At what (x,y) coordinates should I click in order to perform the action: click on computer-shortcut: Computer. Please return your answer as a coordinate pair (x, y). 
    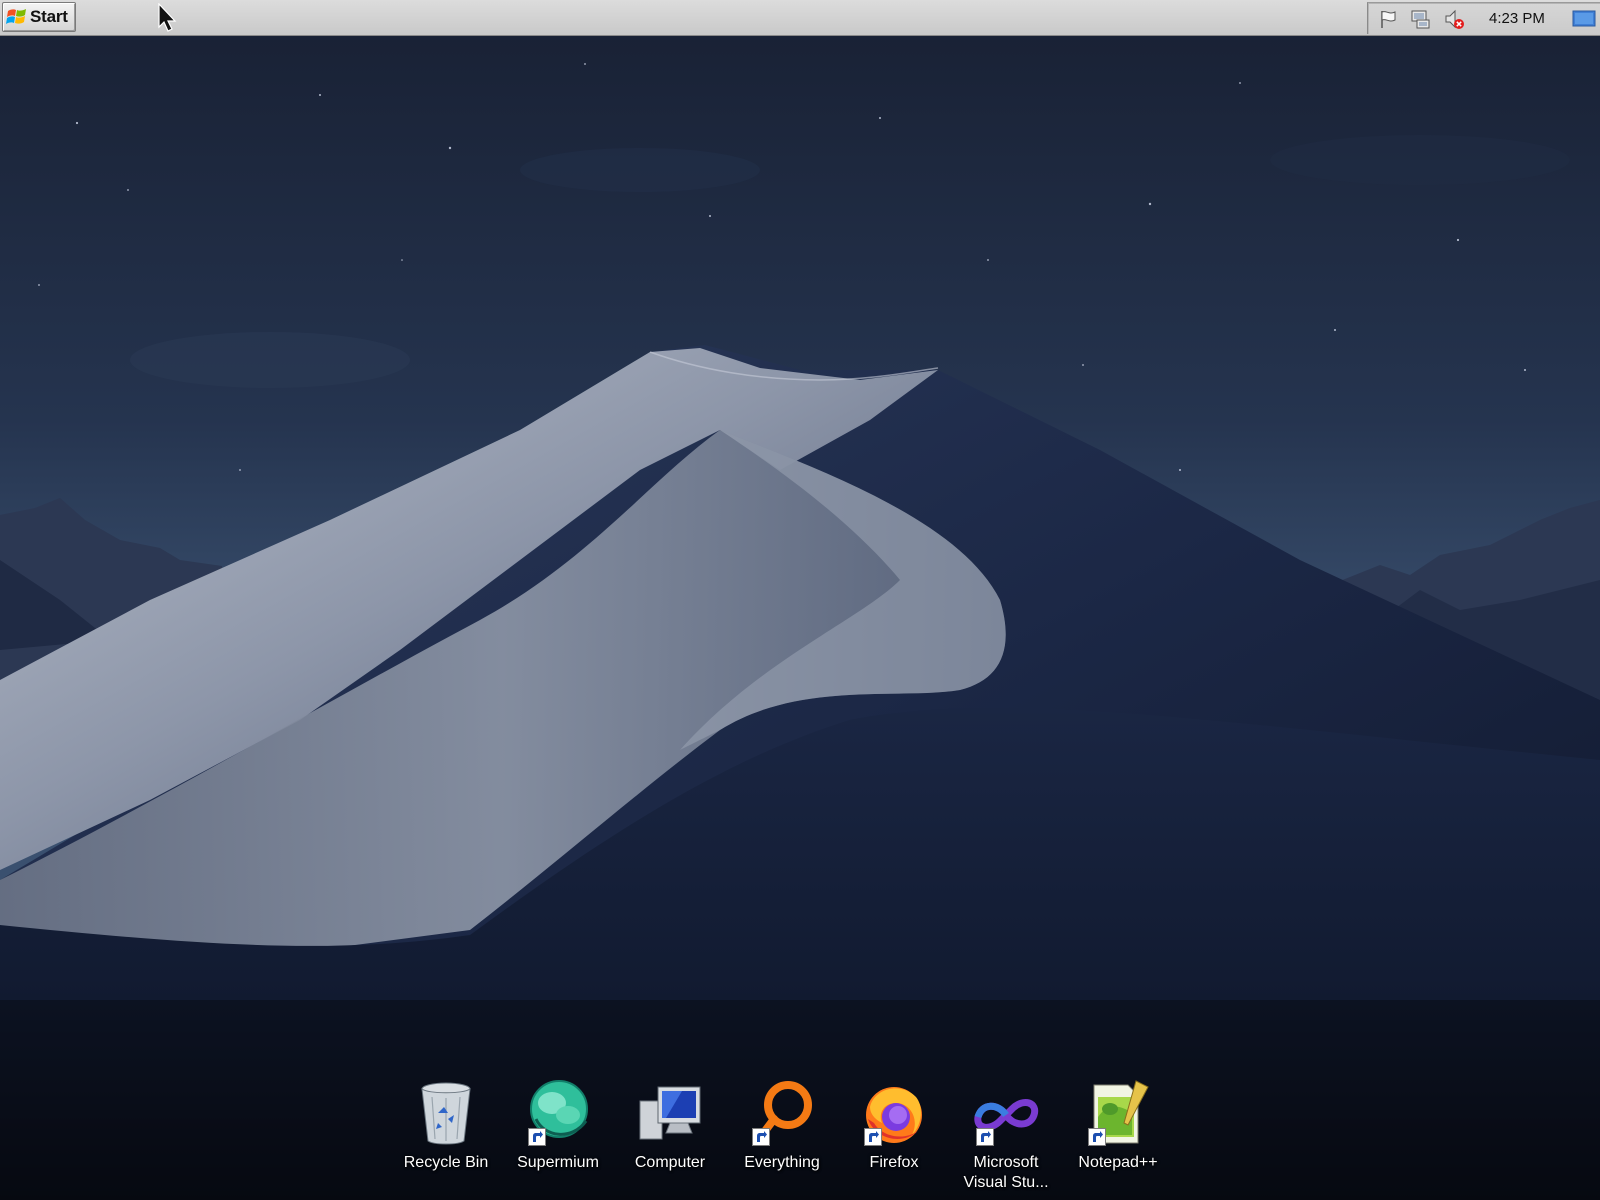
    Looking at the image, I should click on (670, 1134).